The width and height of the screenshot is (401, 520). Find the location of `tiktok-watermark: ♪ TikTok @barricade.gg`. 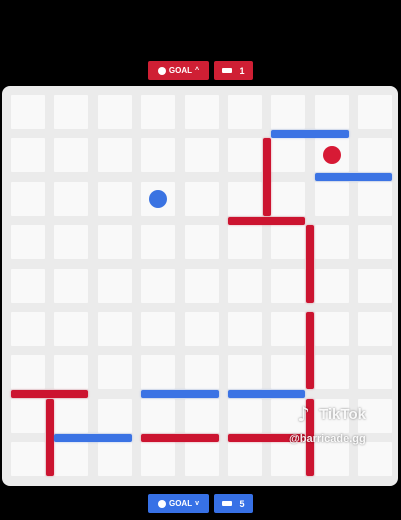

tiktok-watermark: ♪ TikTok @barricade.gg is located at coordinates (339, 426).